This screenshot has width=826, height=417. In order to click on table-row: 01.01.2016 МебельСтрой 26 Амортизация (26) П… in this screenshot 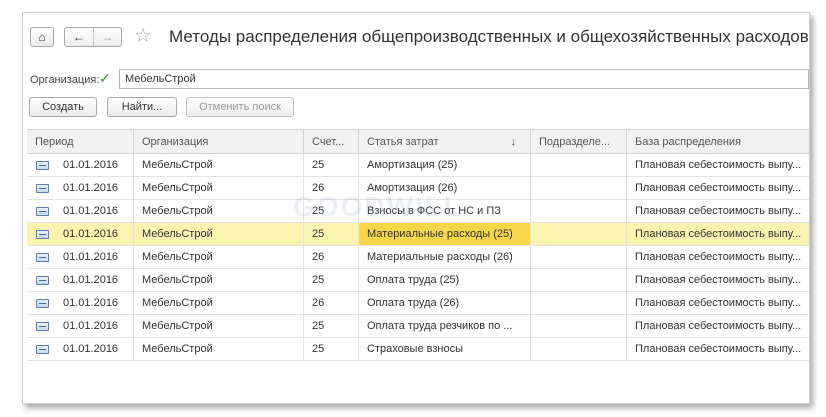, I will do `click(418, 188)`.